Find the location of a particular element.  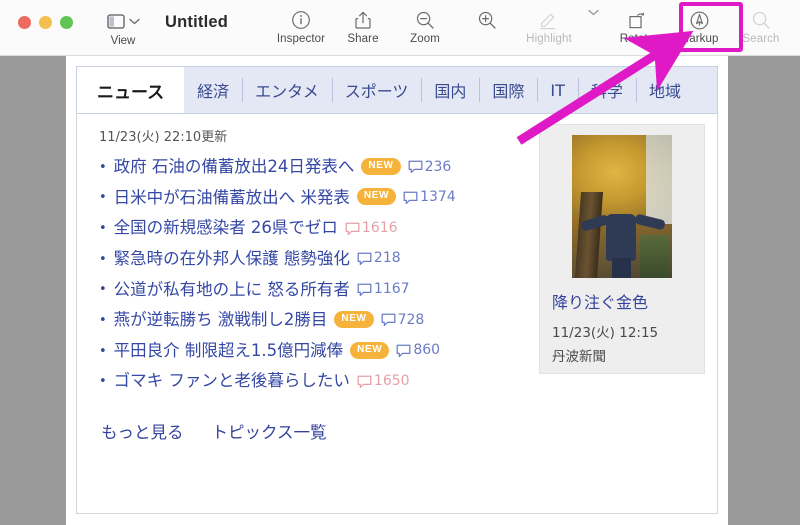

markup-button: Markup is located at coordinates (699, 22).